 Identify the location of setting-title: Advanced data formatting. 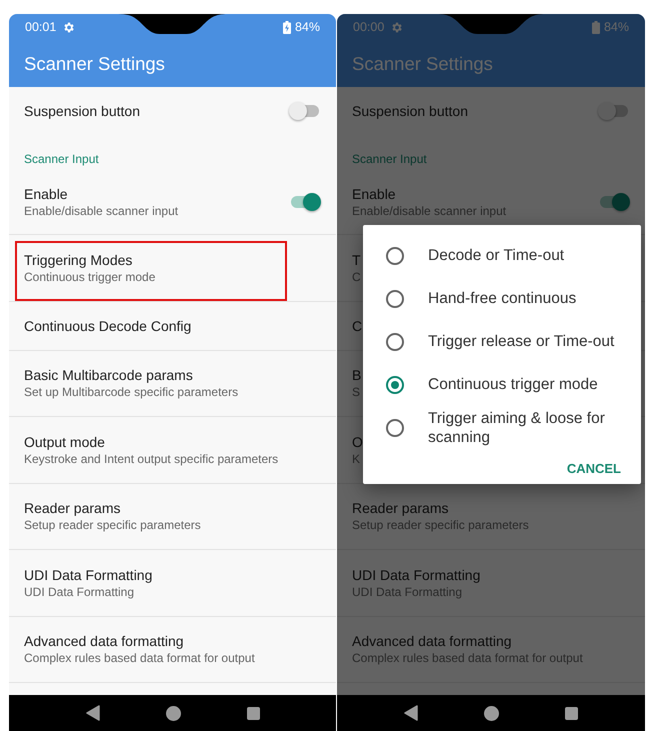
(139, 641).